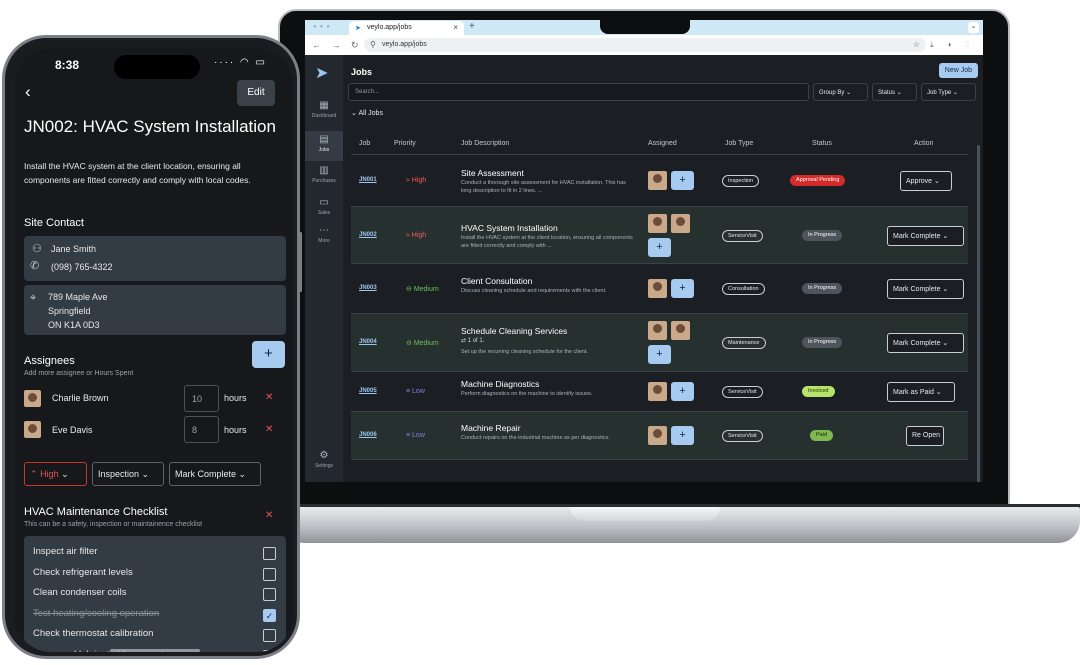  I want to click on status-dropdown: Status ⌄, so click(894, 92).